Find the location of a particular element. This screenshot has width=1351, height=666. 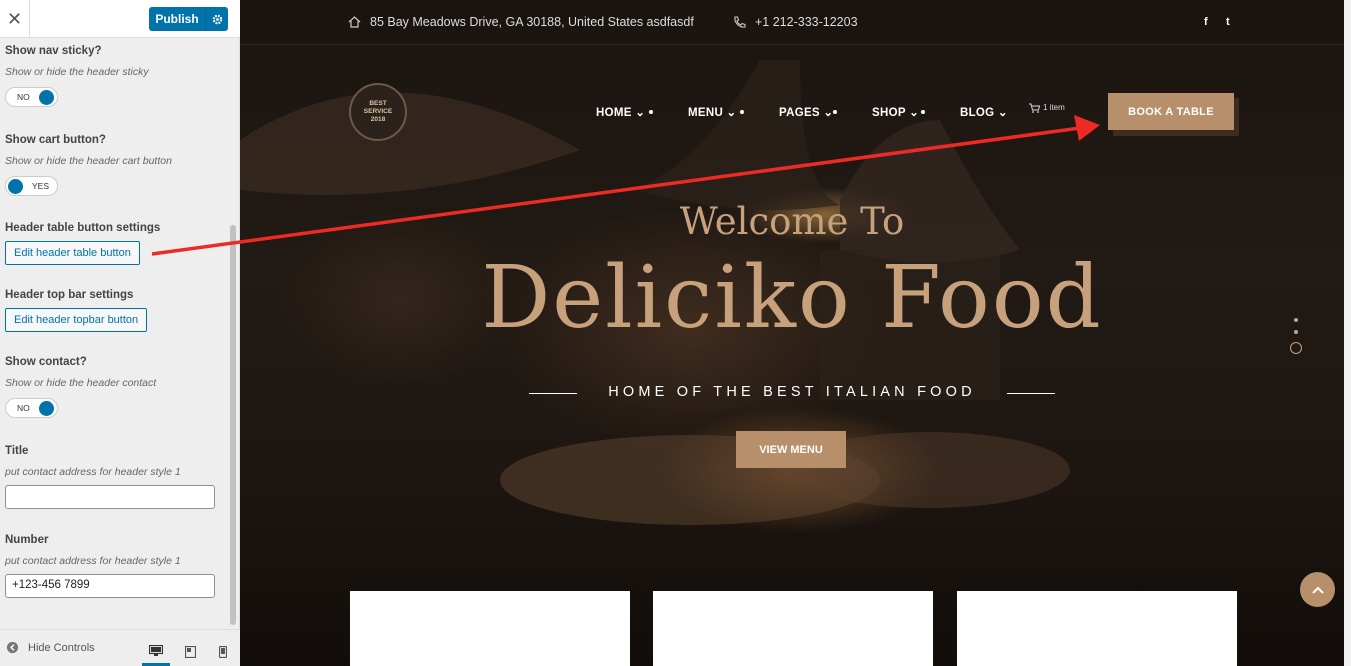

logo-line: 2018 is located at coordinates (378, 119).